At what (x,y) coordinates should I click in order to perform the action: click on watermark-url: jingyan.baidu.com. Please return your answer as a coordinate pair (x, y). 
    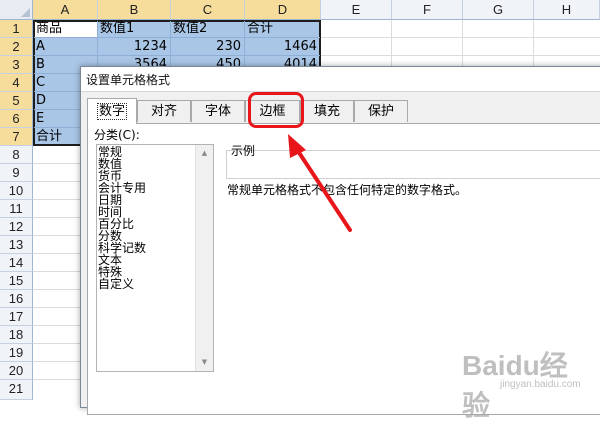
    Looking at the image, I should click on (540, 384).